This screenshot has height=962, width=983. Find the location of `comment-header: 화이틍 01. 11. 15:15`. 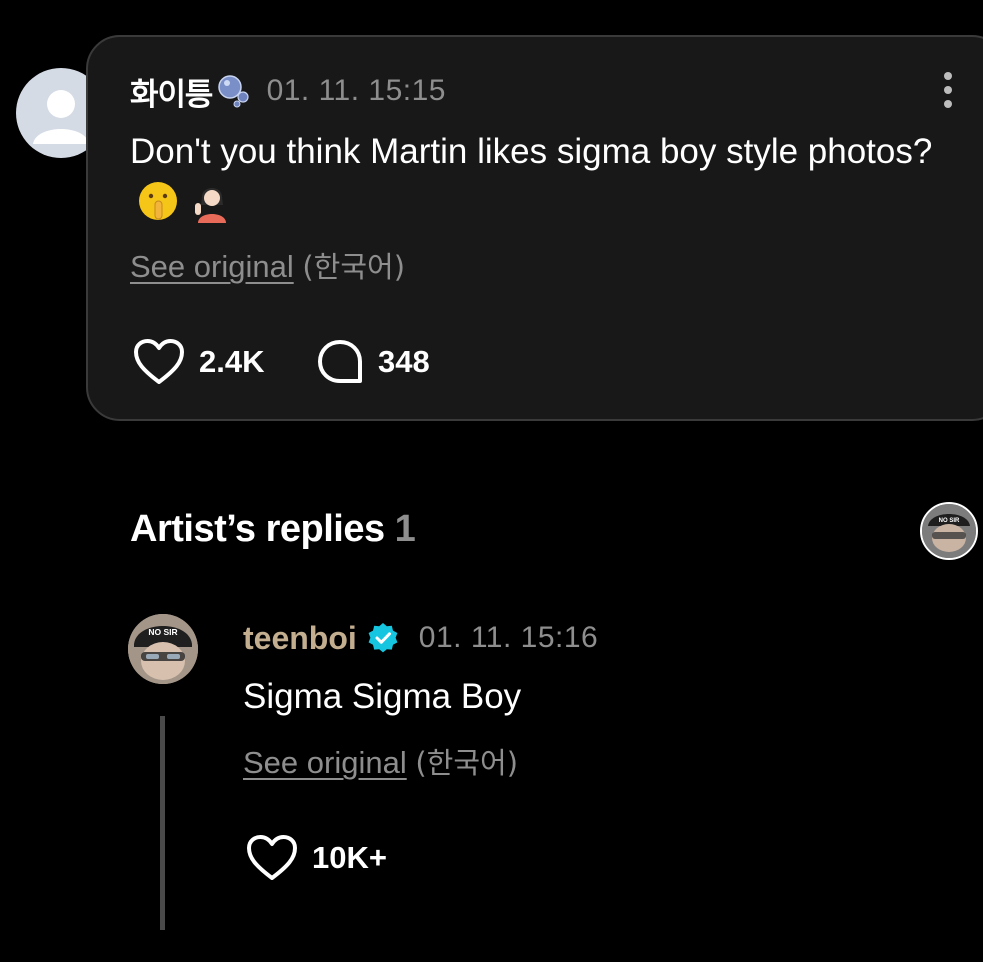

comment-header: 화이틍 01. 11. 15:15 is located at coordinates (288, 91).